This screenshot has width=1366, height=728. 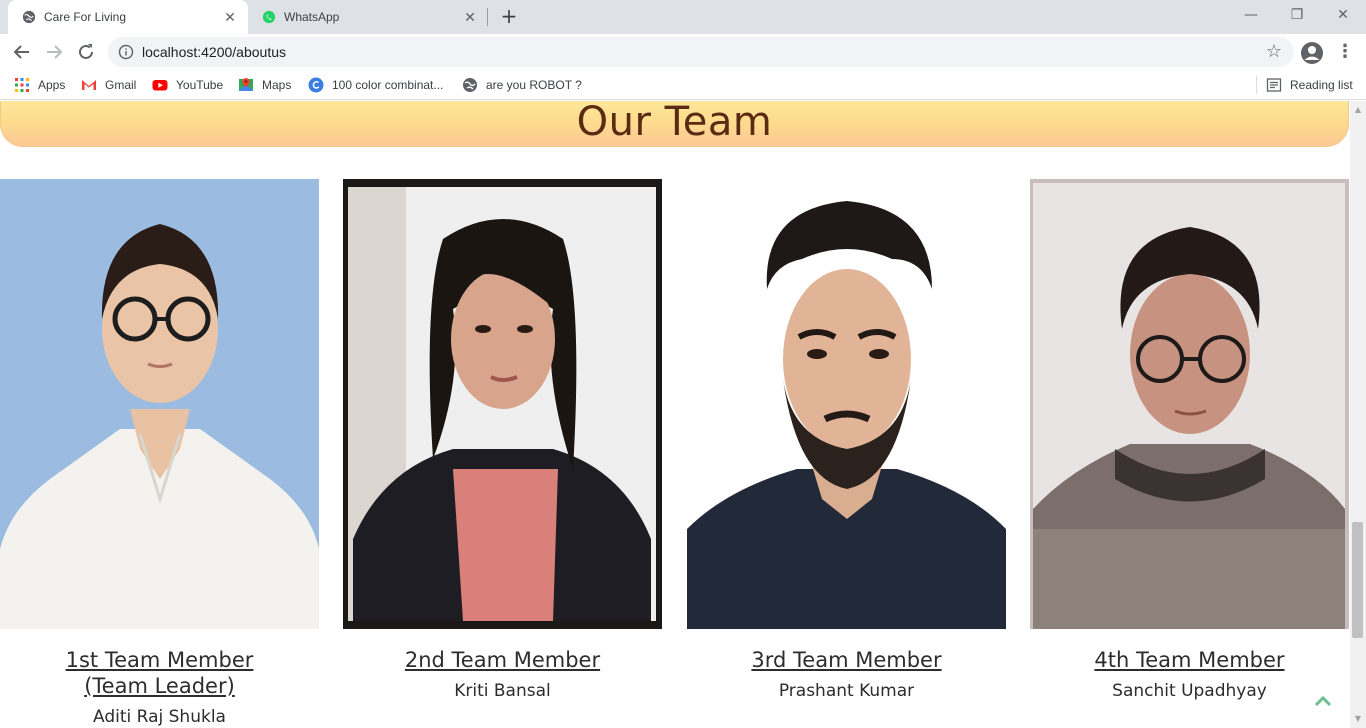 I want to click on apps-grid-icon, so click(x=22, y=85).